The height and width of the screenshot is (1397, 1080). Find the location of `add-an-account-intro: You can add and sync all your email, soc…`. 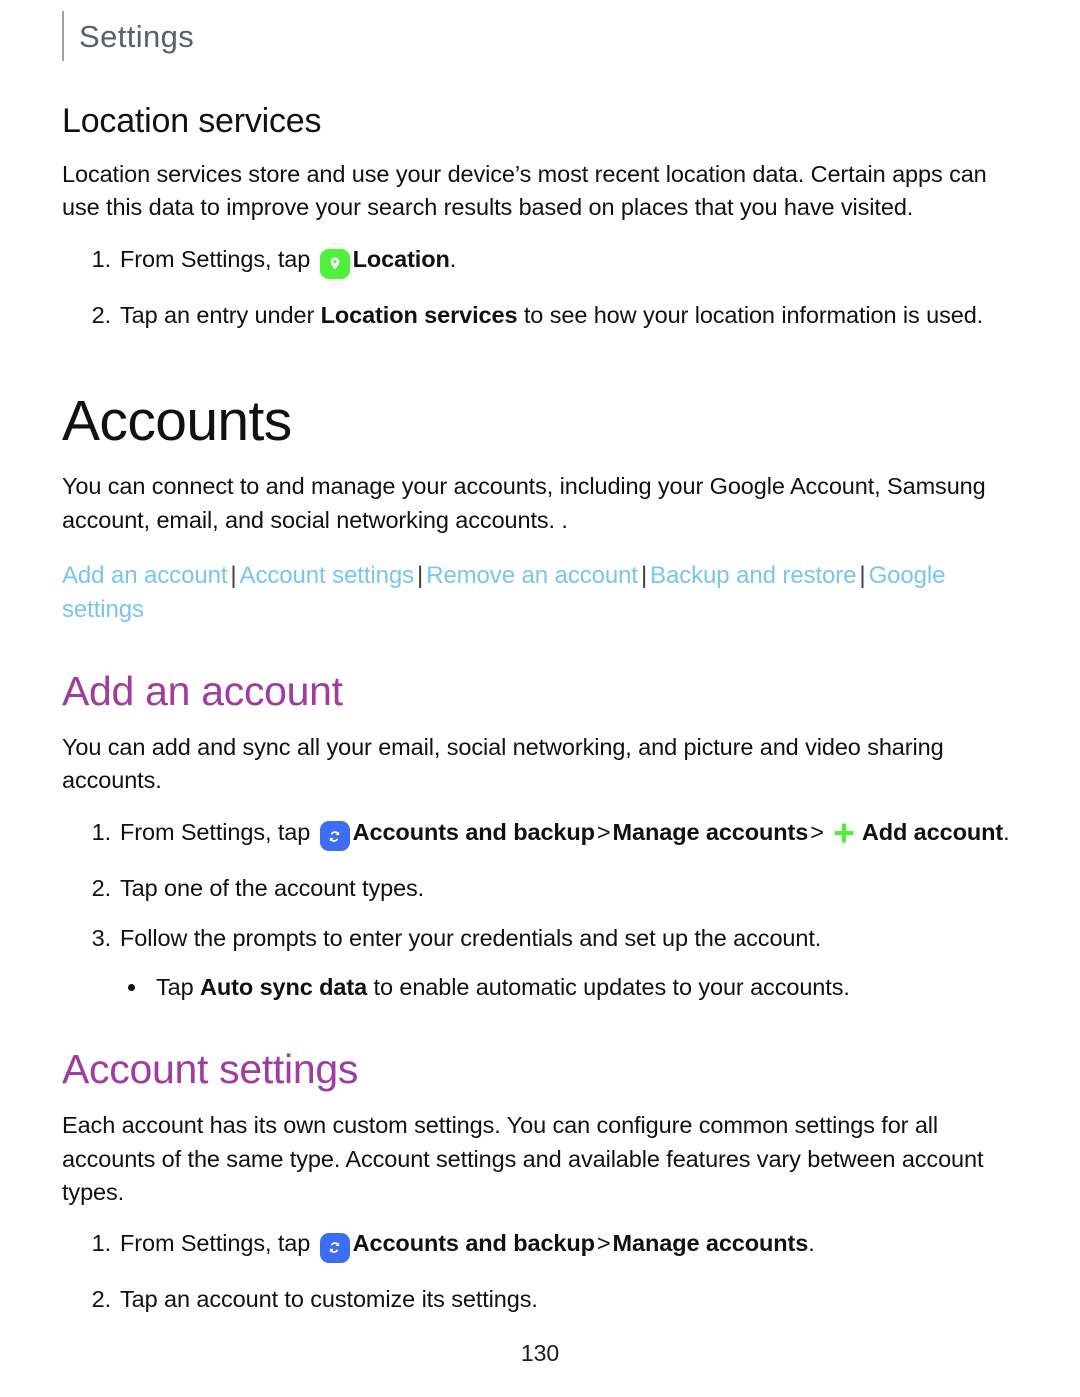

add-an-account-intro: You can add and sync all your email, soc… is located at coordinates (503, 764).